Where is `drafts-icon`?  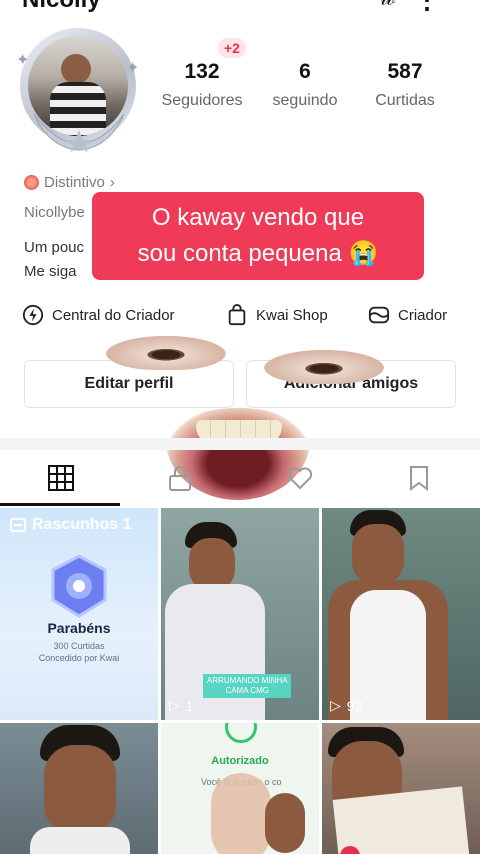
drafts-icon is located at coordinates (18, 525).